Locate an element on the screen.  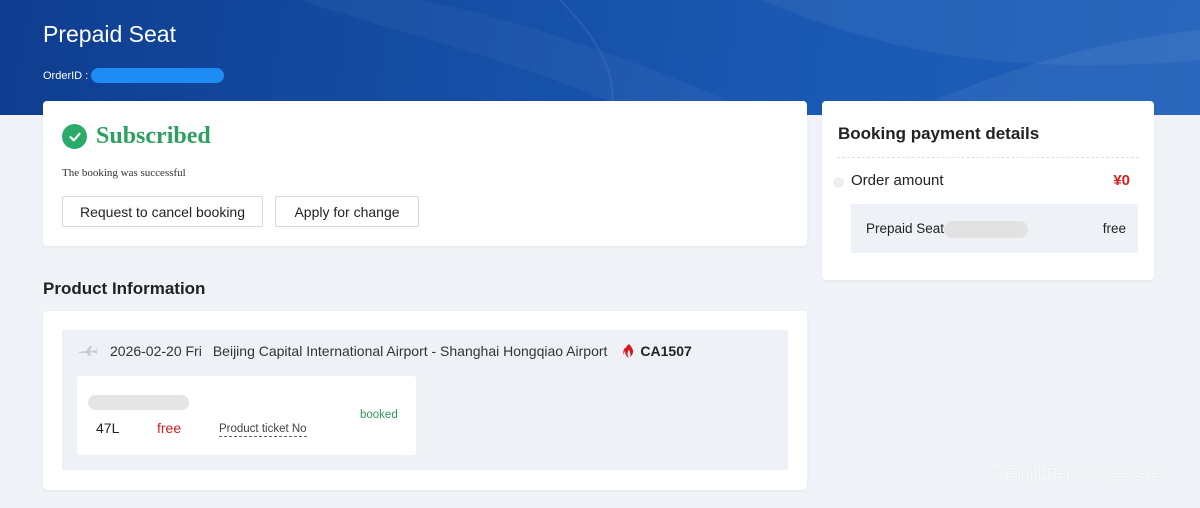
ticket-card: 47L free Product ticket No booked is located at coordinates (246, 415).